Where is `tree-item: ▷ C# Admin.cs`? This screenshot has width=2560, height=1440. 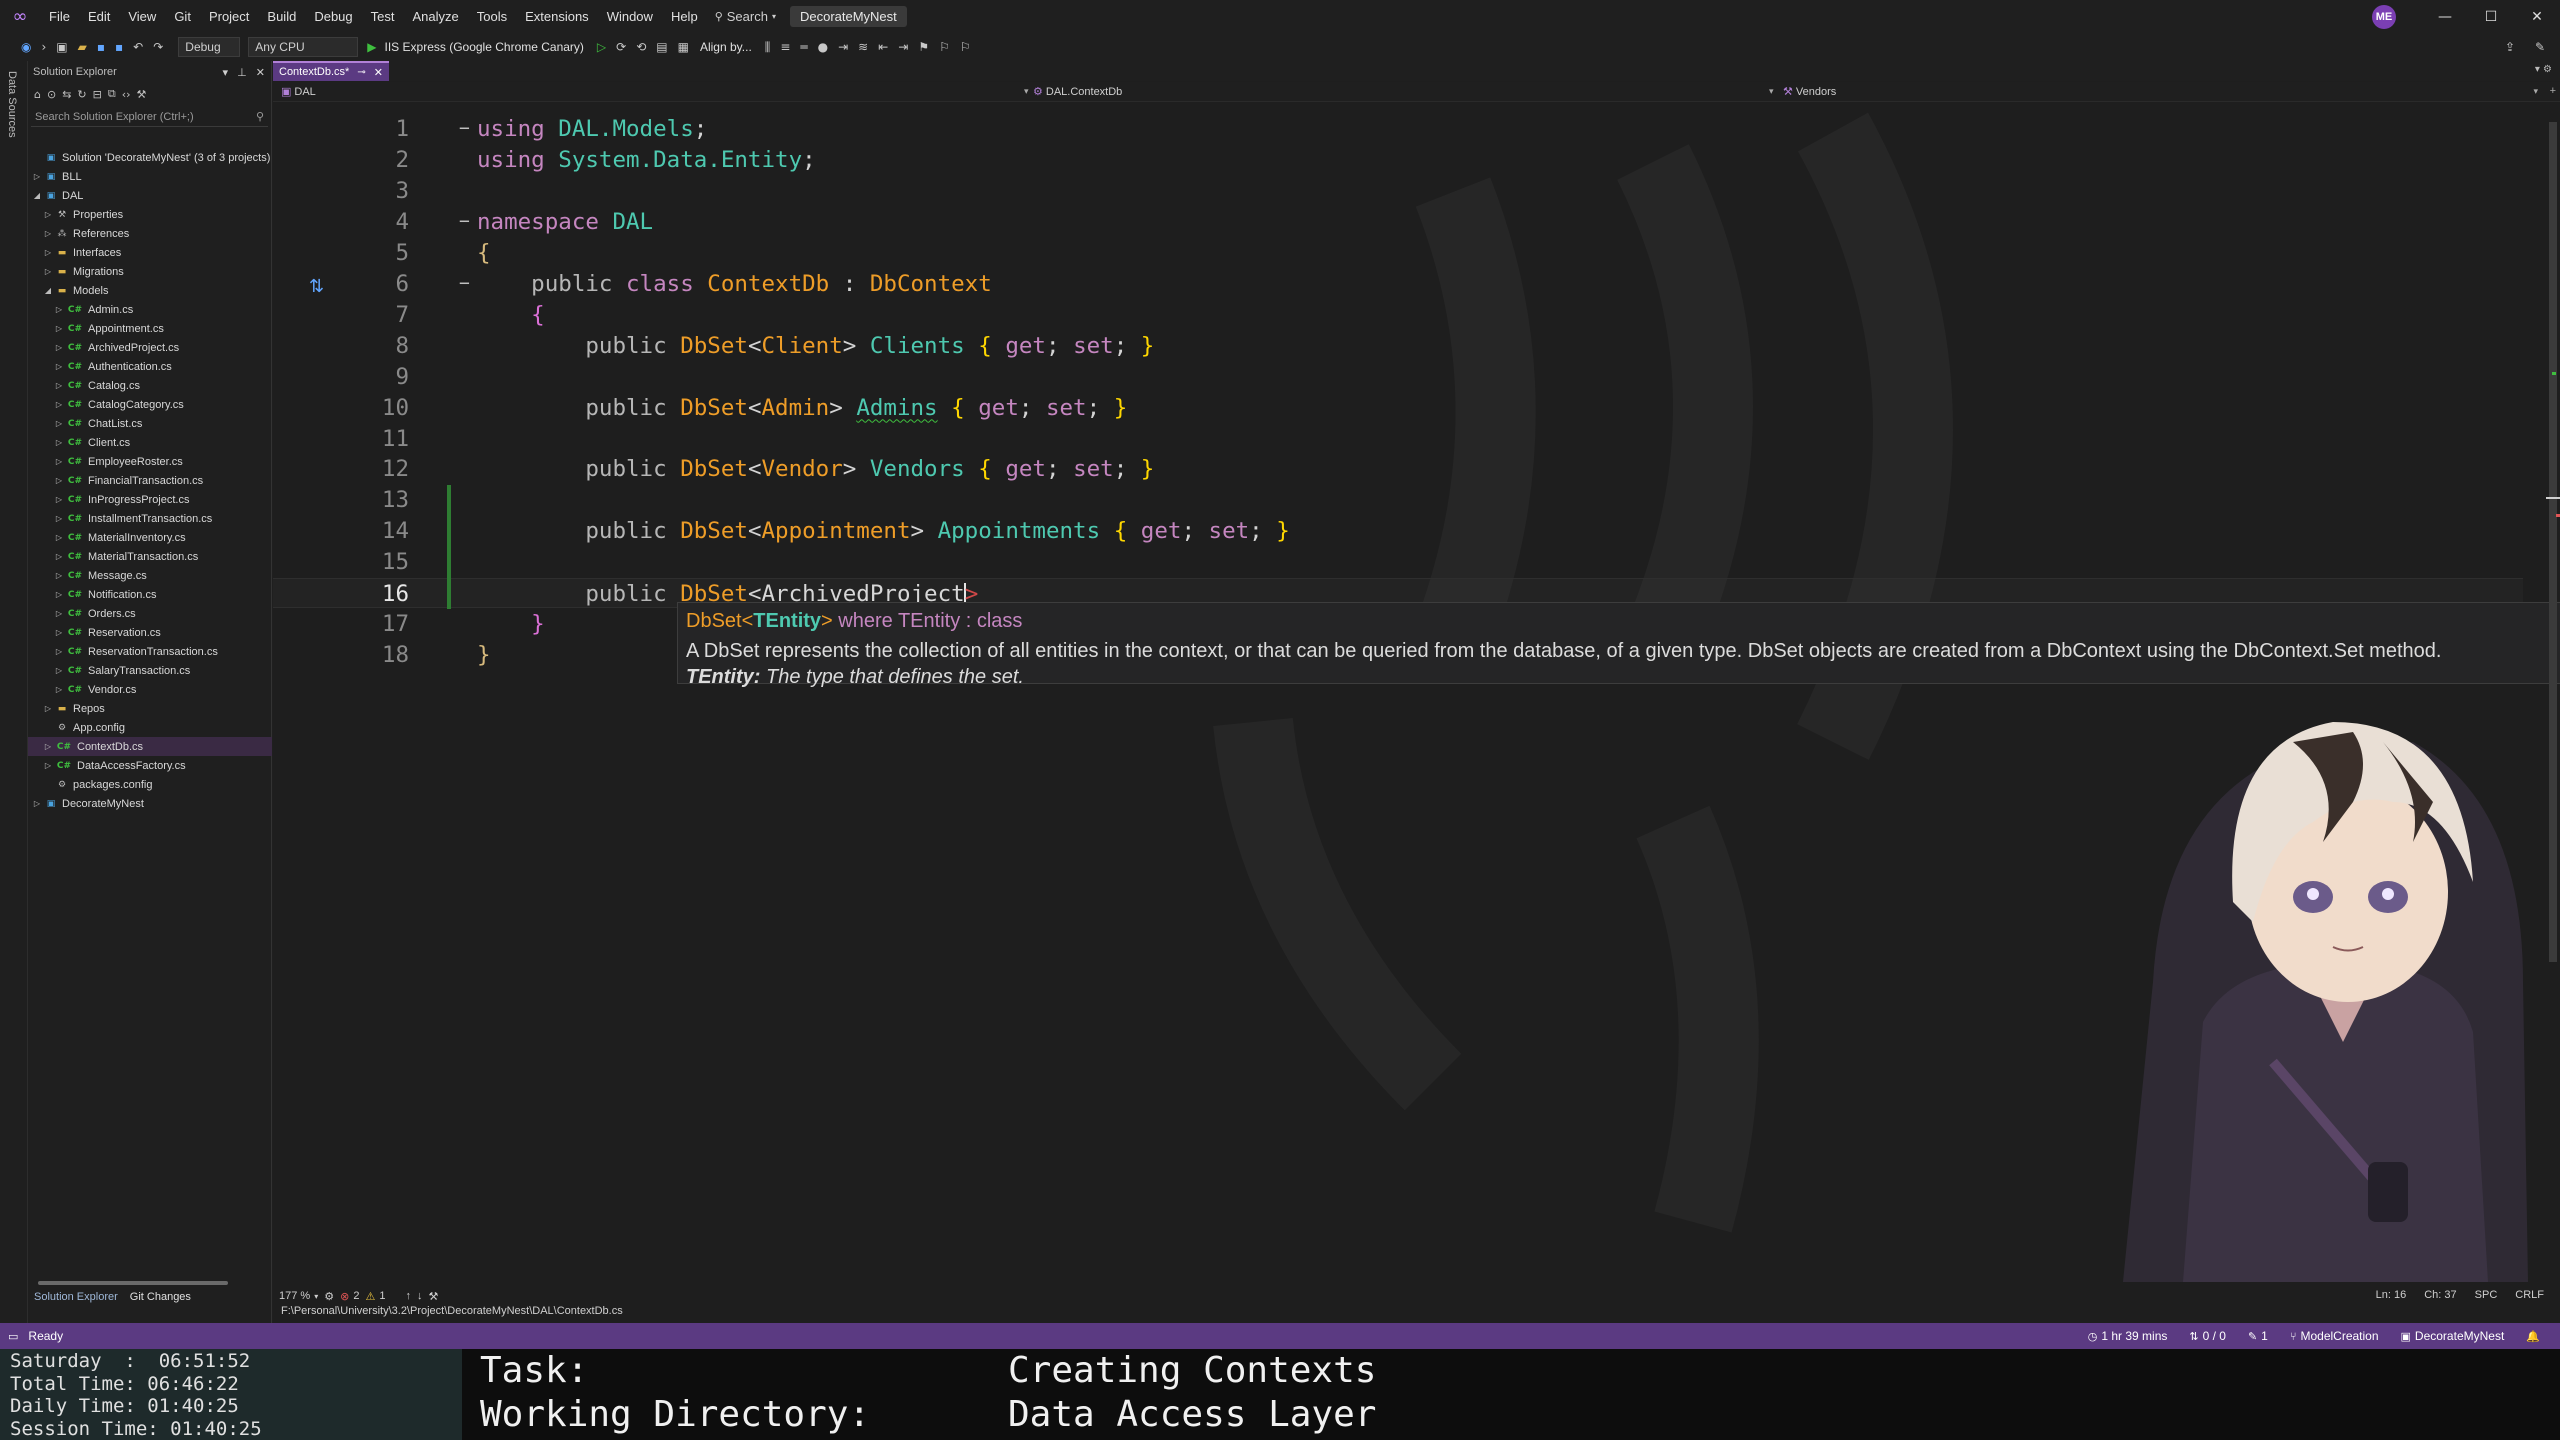 tree-item: ▷ C# Admin.cs is located at coordinates (150, 309).